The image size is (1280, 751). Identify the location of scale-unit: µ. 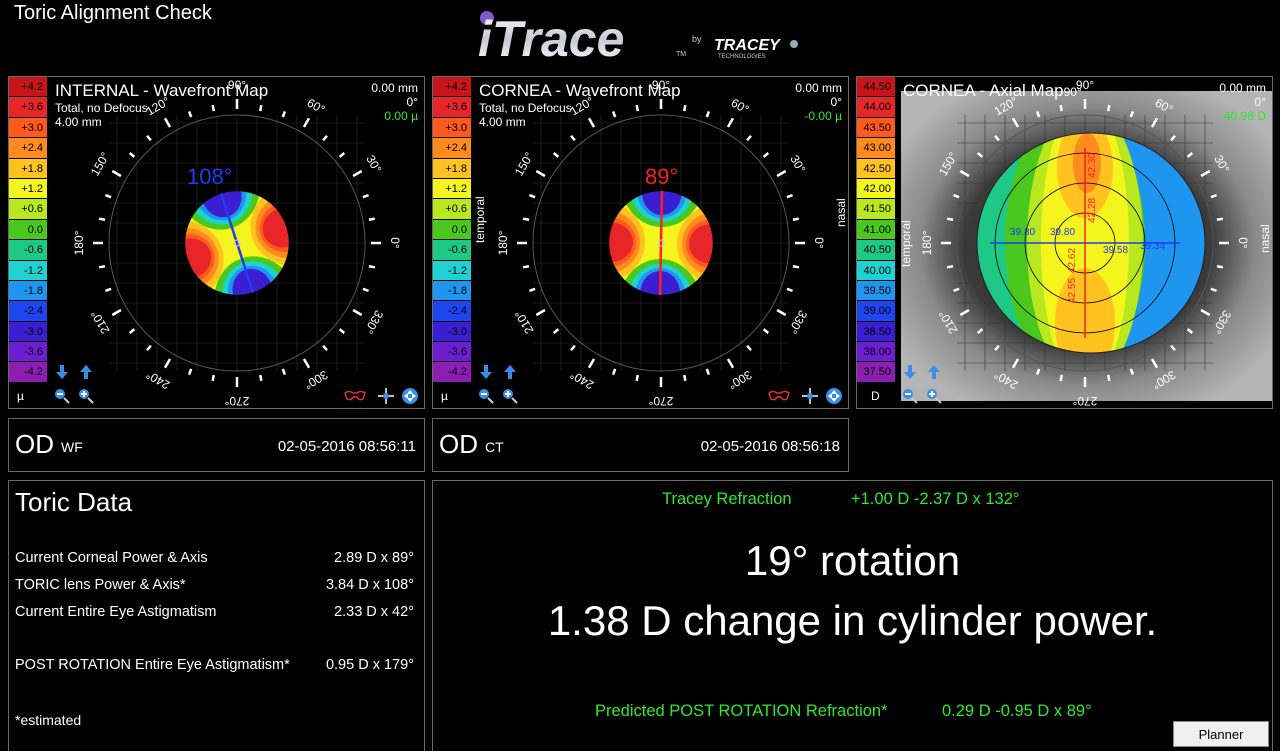
(444, 396).